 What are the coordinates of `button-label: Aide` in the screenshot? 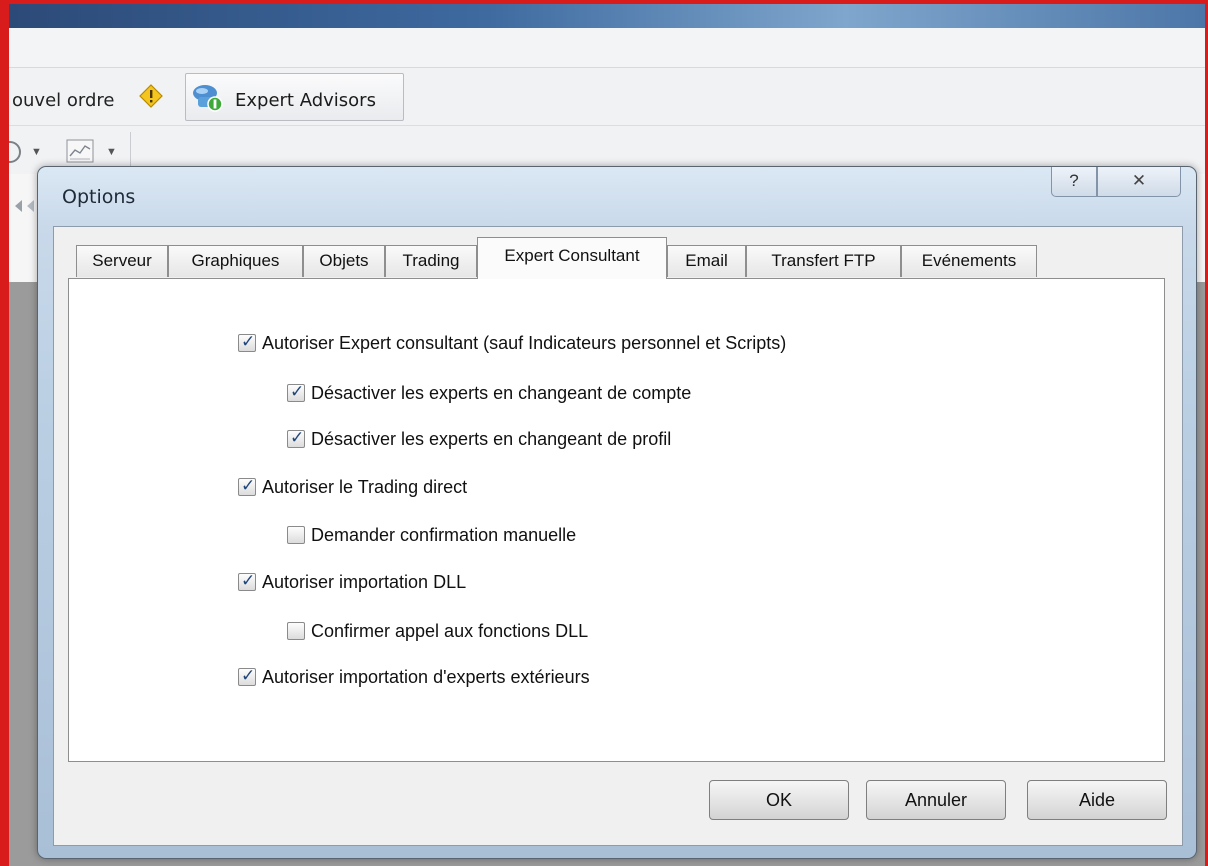 It's located at (1097, 800).